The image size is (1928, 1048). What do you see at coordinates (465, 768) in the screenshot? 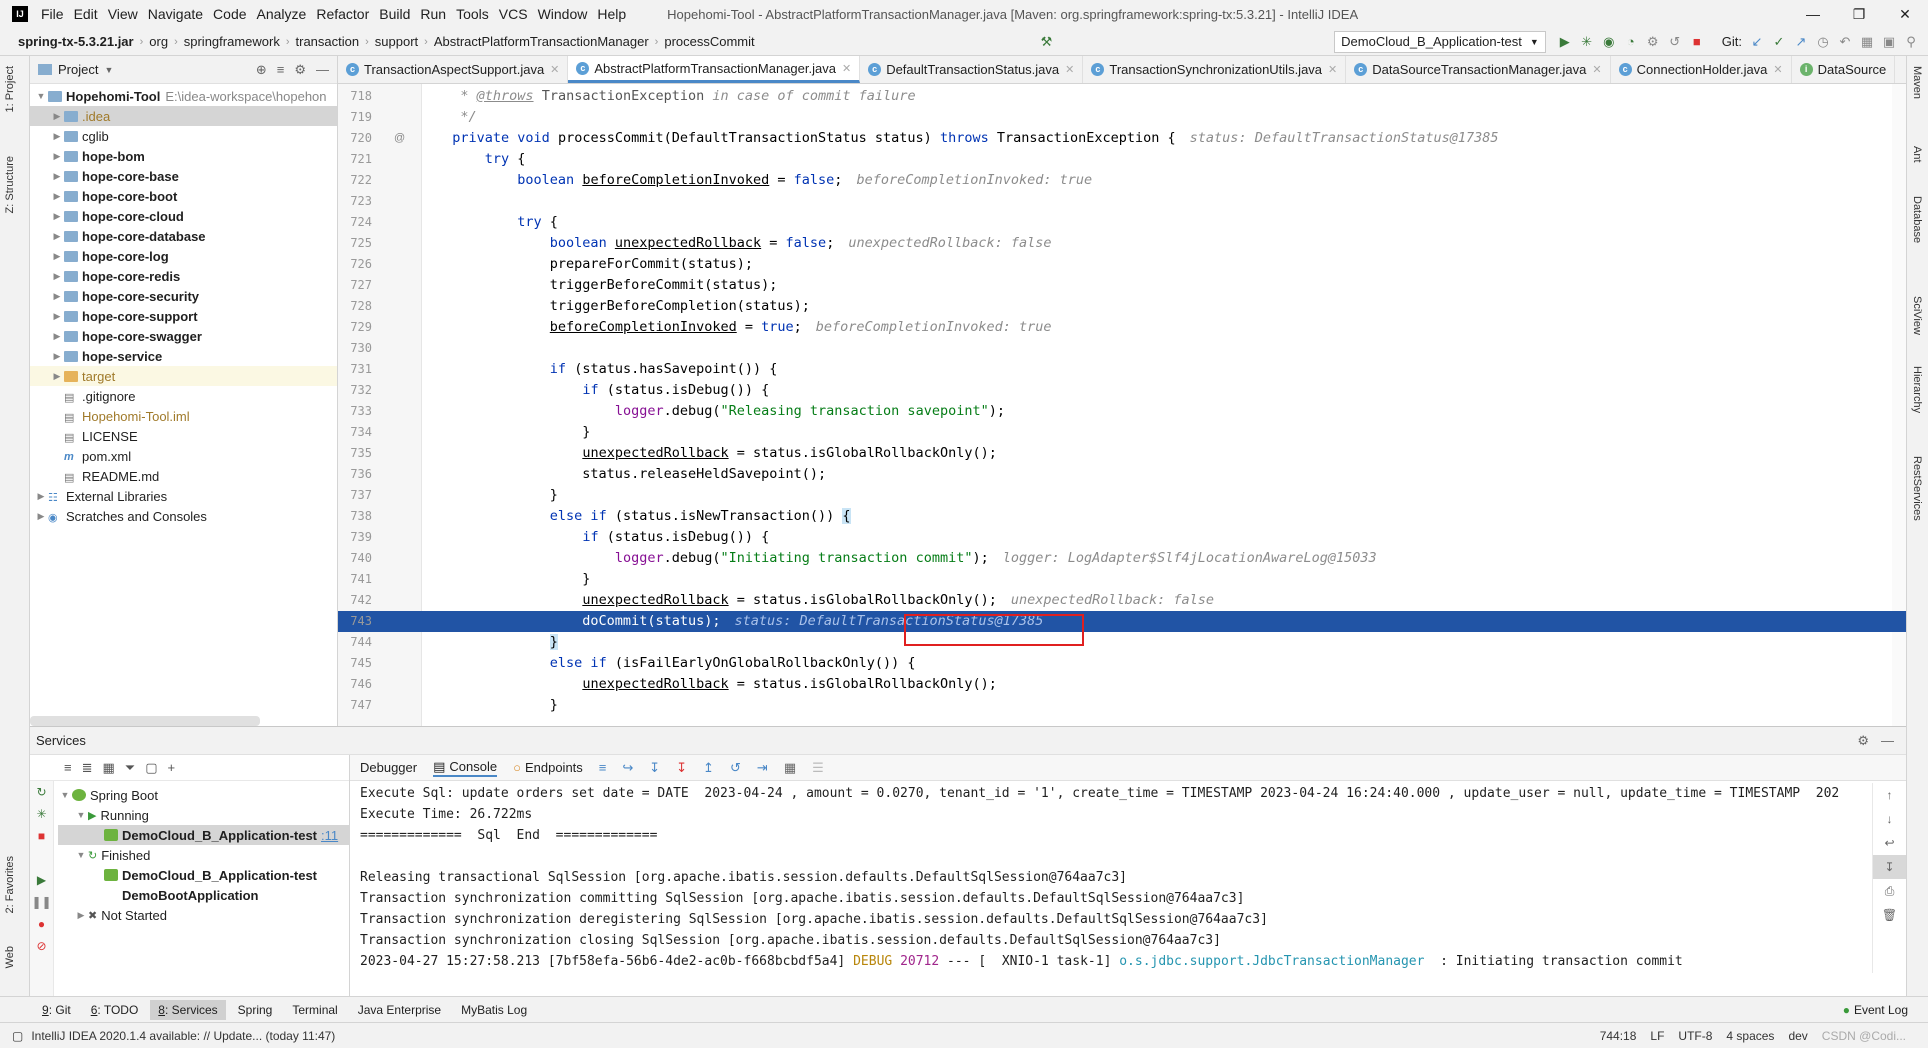
I see `tab-console: ▤ Console` at bounding box center [465, 768].